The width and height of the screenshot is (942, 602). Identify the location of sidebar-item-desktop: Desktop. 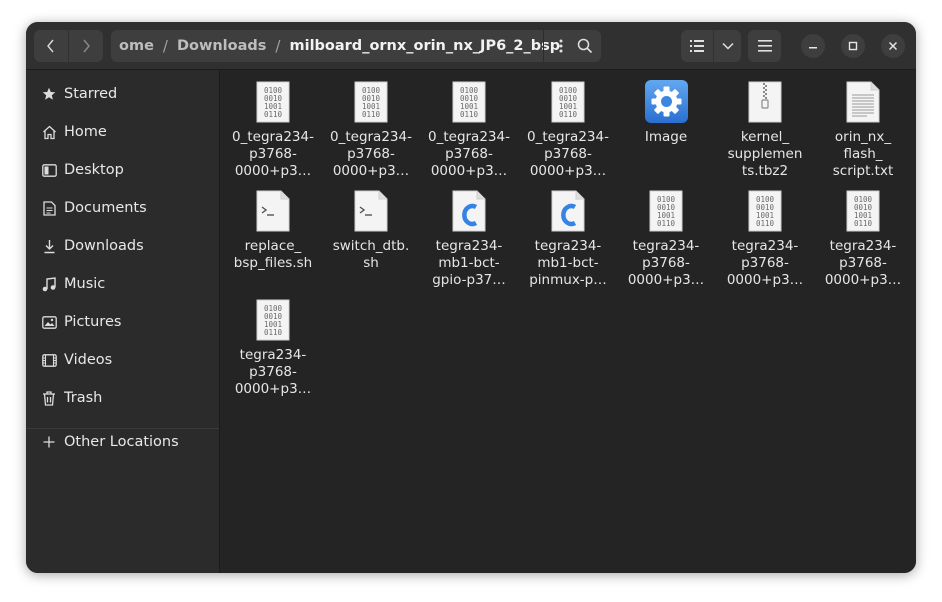
(122, 170).